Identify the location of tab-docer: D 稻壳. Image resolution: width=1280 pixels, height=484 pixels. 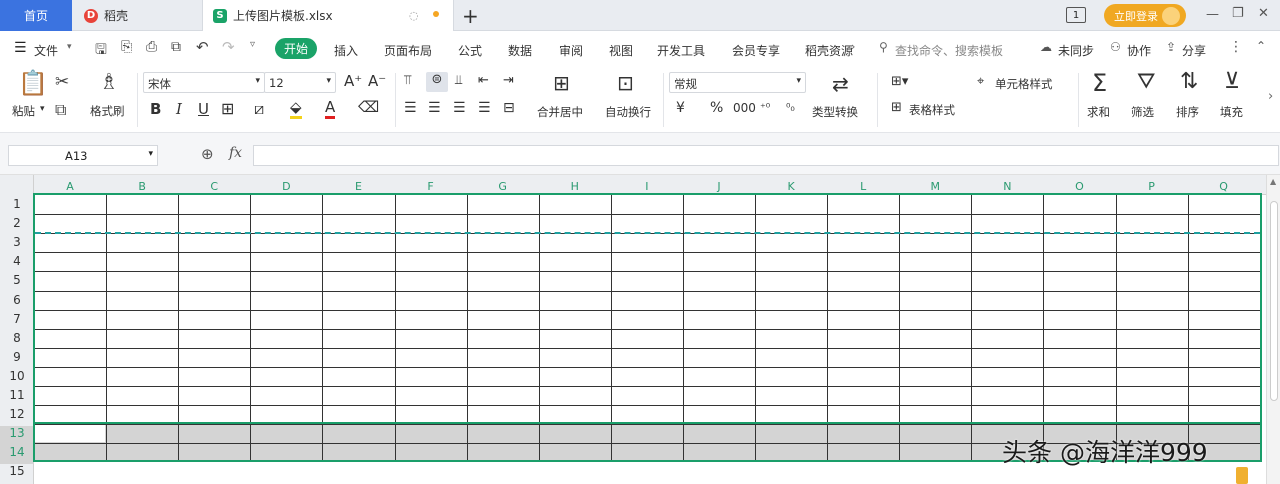
(137, 15).